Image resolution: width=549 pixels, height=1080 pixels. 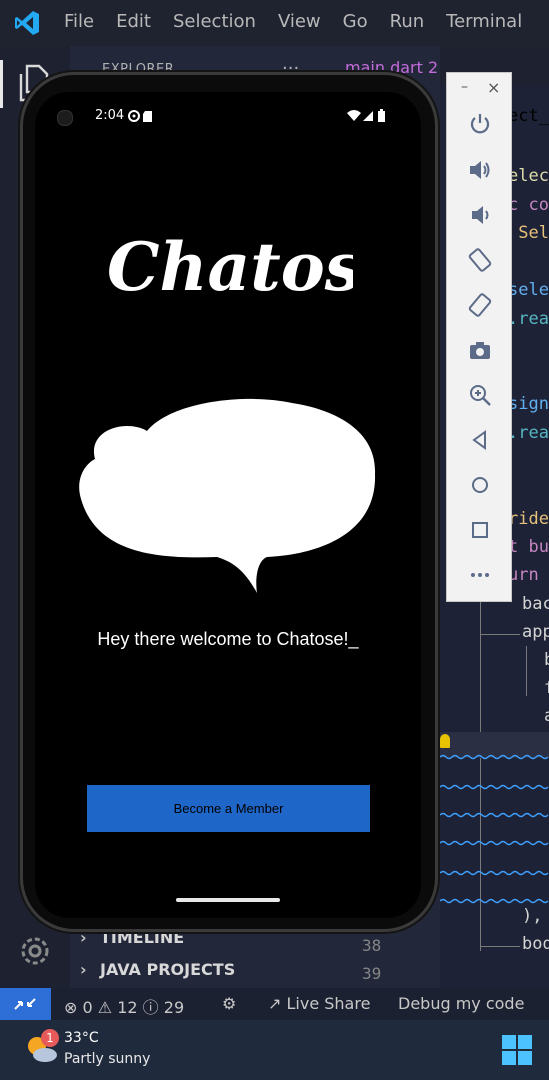 I want to click on info-count: 29, so click(x=174, y=1007).